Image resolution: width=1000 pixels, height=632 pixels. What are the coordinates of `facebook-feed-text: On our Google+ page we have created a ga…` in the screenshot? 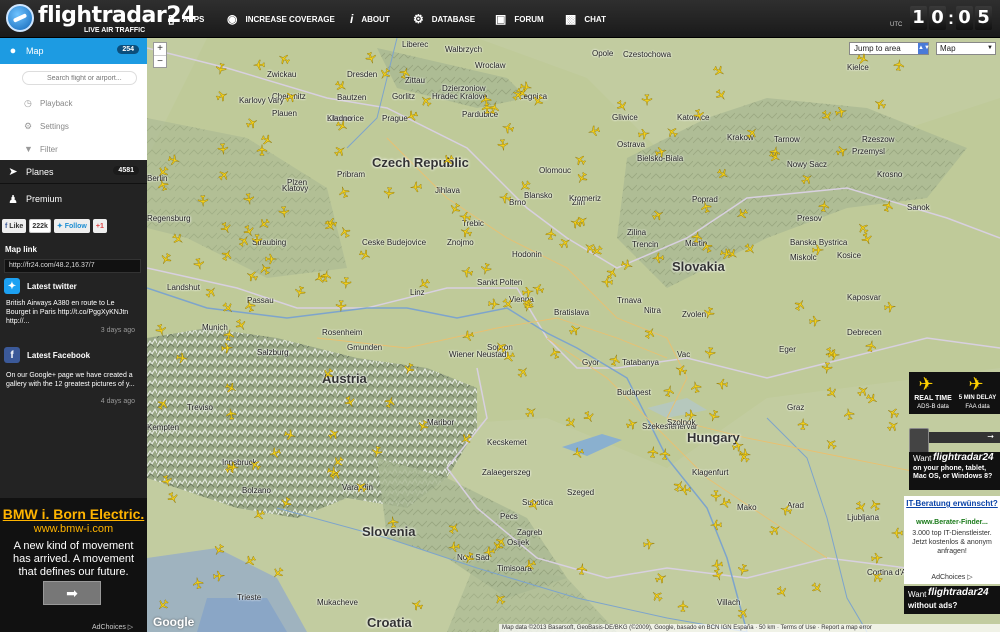 It's located at (72, 380).